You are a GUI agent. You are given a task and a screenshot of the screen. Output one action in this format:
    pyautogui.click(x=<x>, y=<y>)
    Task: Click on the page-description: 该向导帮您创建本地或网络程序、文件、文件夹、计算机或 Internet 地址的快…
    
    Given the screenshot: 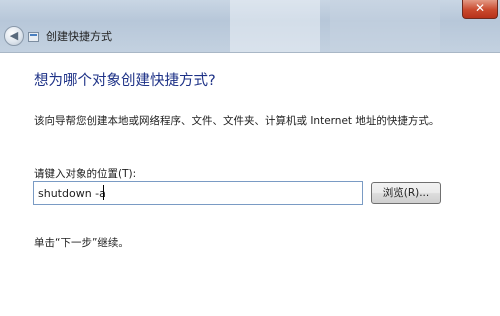 What is the action you would take?
    pyautogui.click(x=237, y=121)
    